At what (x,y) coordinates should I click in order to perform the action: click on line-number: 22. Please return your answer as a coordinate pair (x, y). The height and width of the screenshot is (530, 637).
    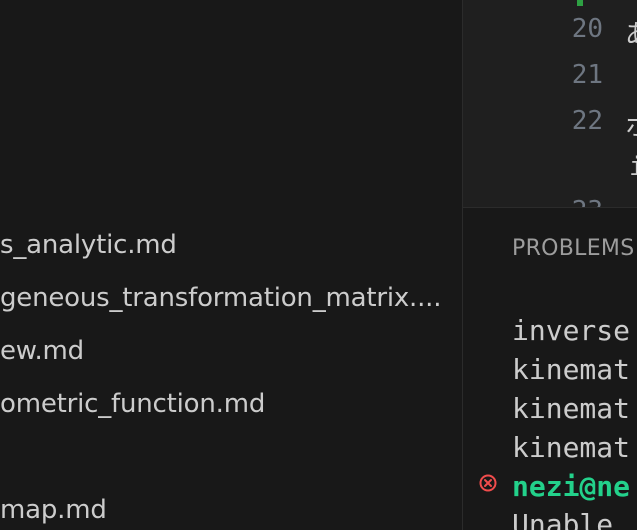
    Looking at the image, I should click on (587, 121).